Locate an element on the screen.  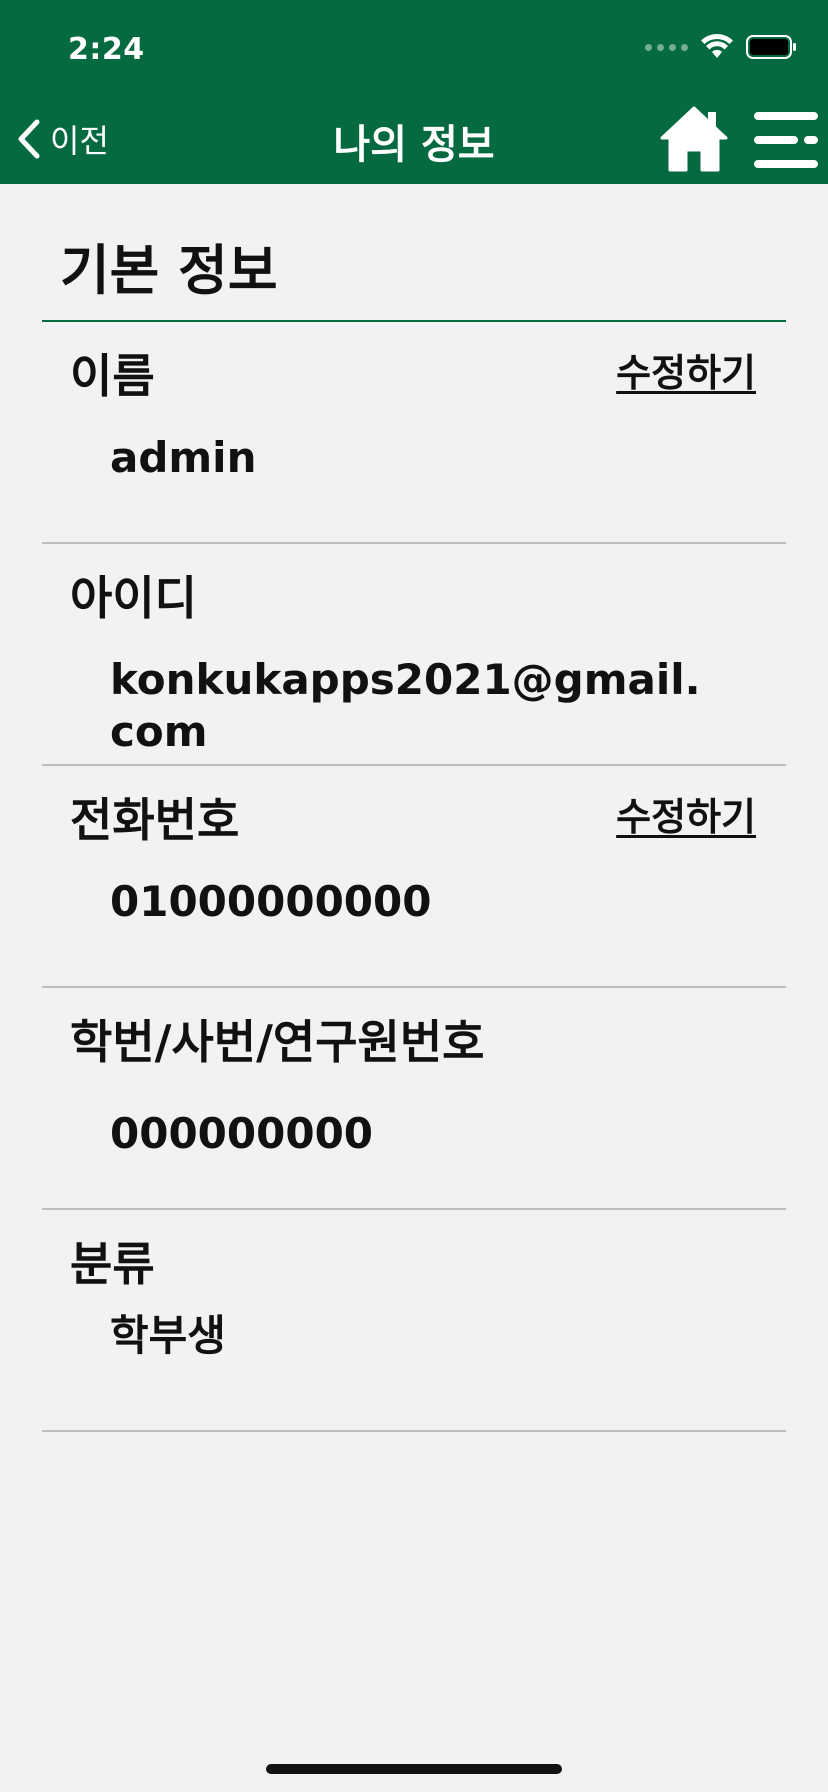
menu-button is located at coordinates (786, 140).